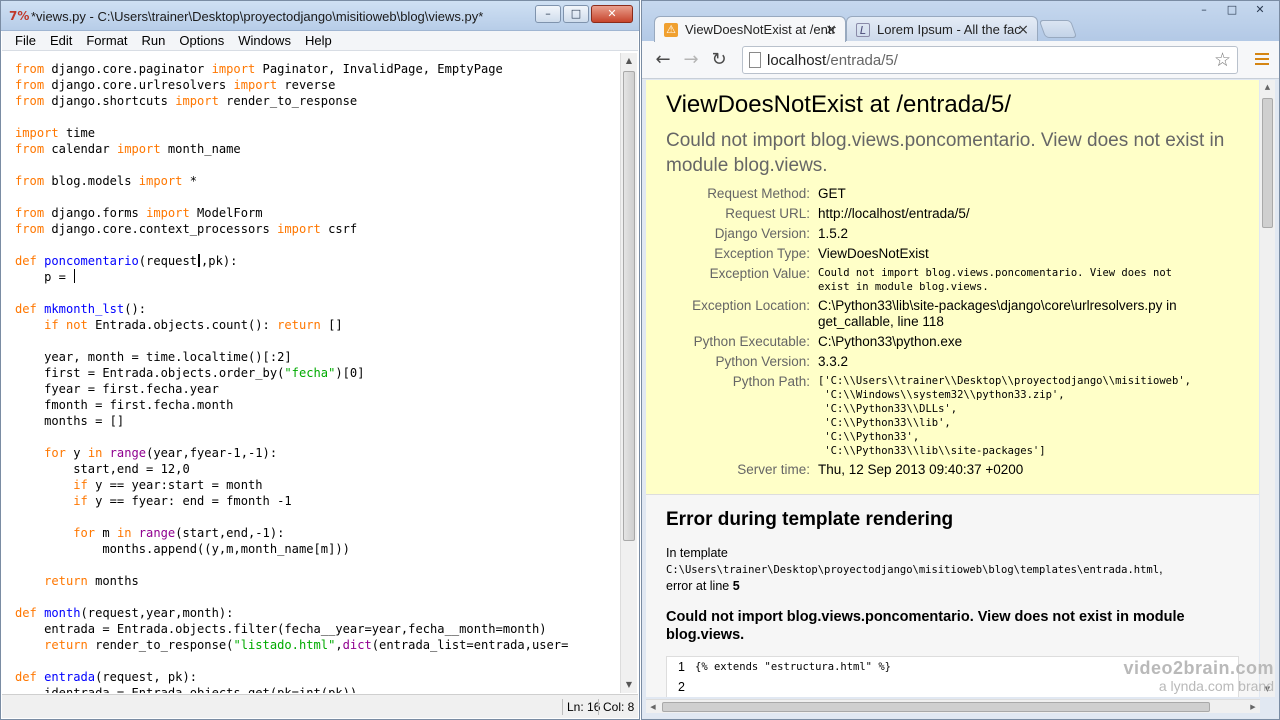  What do you see at coordinates (810, 519) in the screenshot?
I see `template-error-heading: Error during template rendering` at bounding box center [810, 519].